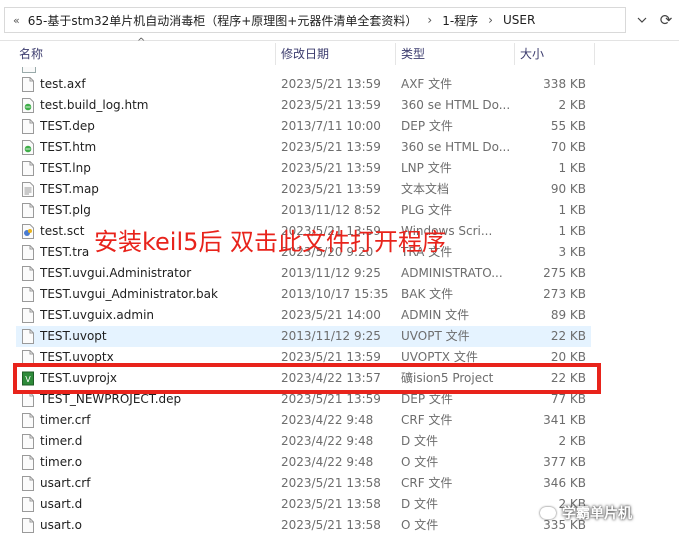 This screenshot has height=542, width=679. Describe the element at coordinates (519, 20) in the screenshot. I see `breadcrumb-item-user: USER` at that location.